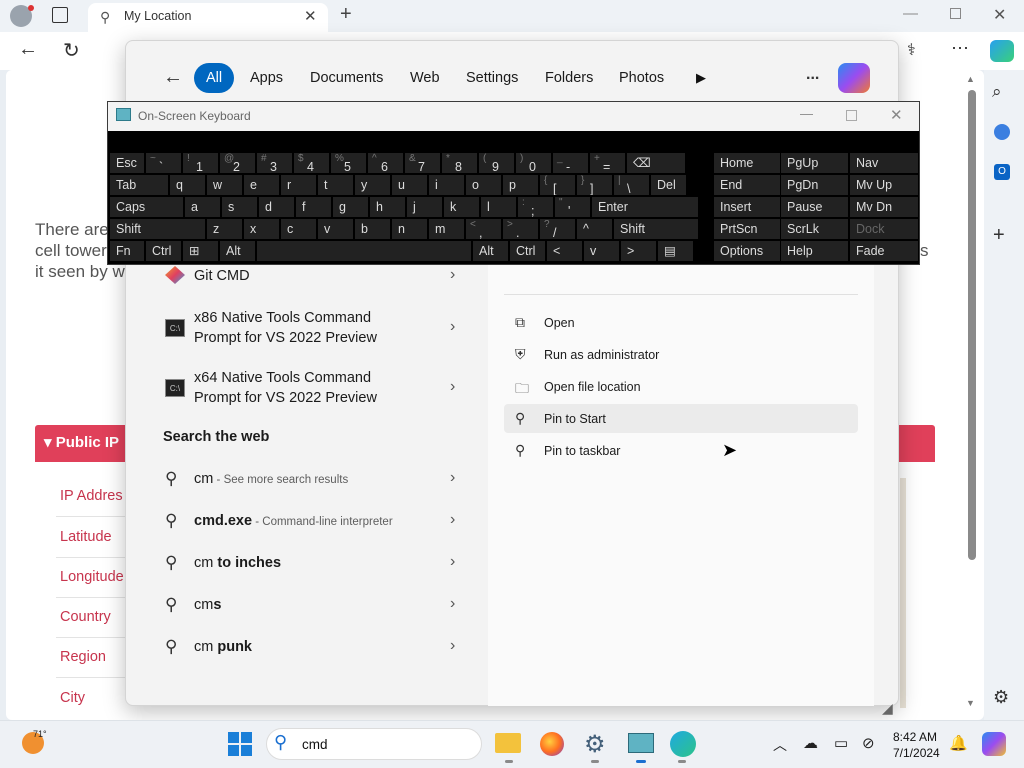 Image resolution: width=1024 pixels, height=768 pixels. What do you see at coordinates (999, 15) in the screenshot?
I see `close-window-icon: ✕` at bounding box center [999, 15].